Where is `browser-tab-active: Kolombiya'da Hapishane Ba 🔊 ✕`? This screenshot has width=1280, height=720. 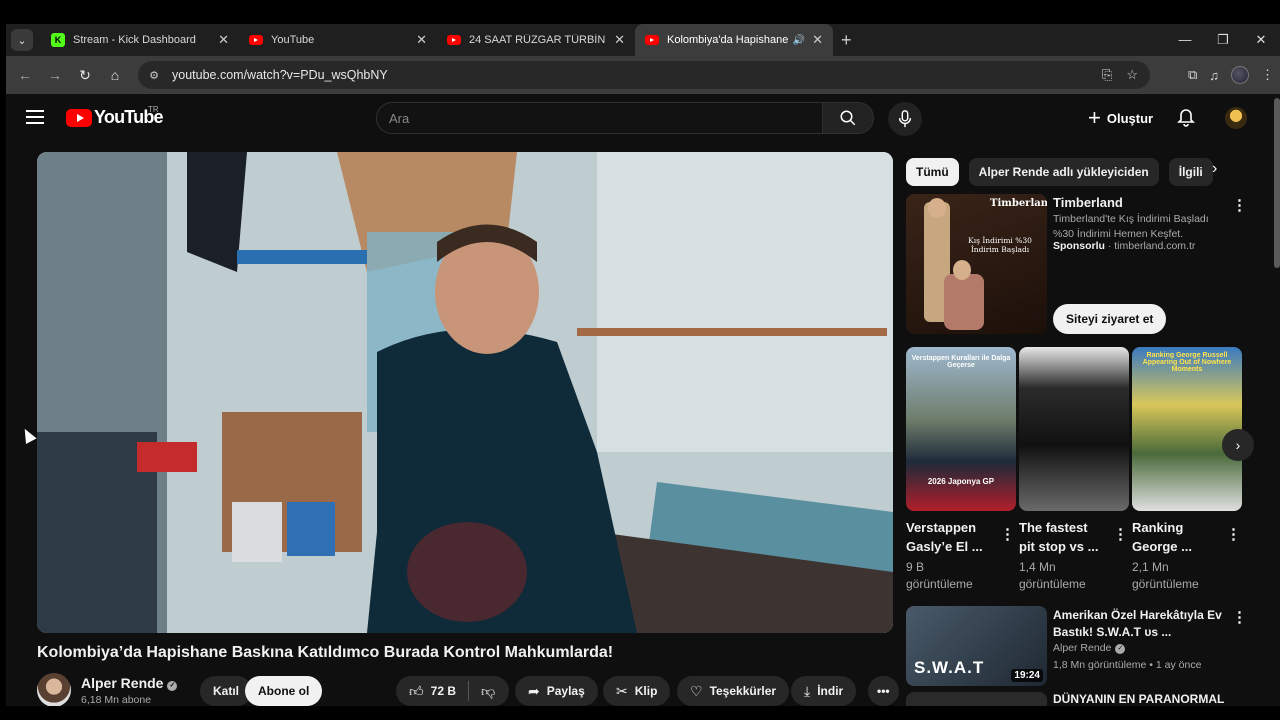
browser-tab-active: Kolombiya'da Hapishane Ba 🔊 ✕ is located at coordinates (734, 40).